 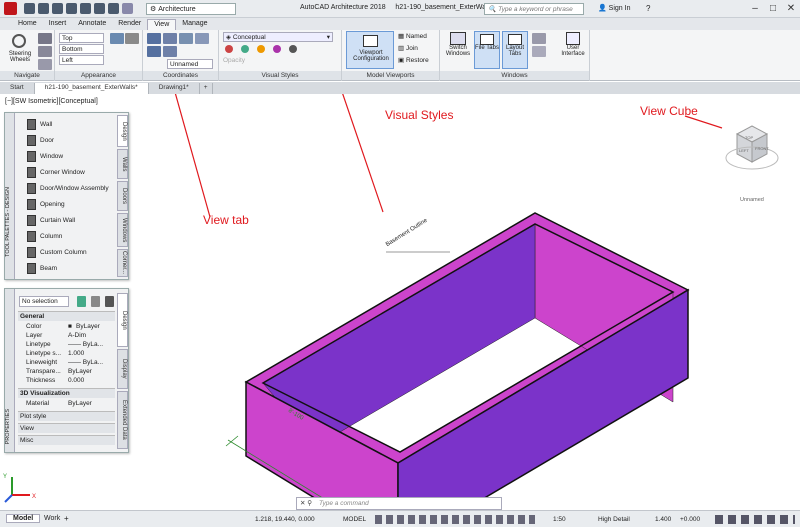 I want to click on palette-tab-doors: Doors, so click(x=122, y=196).